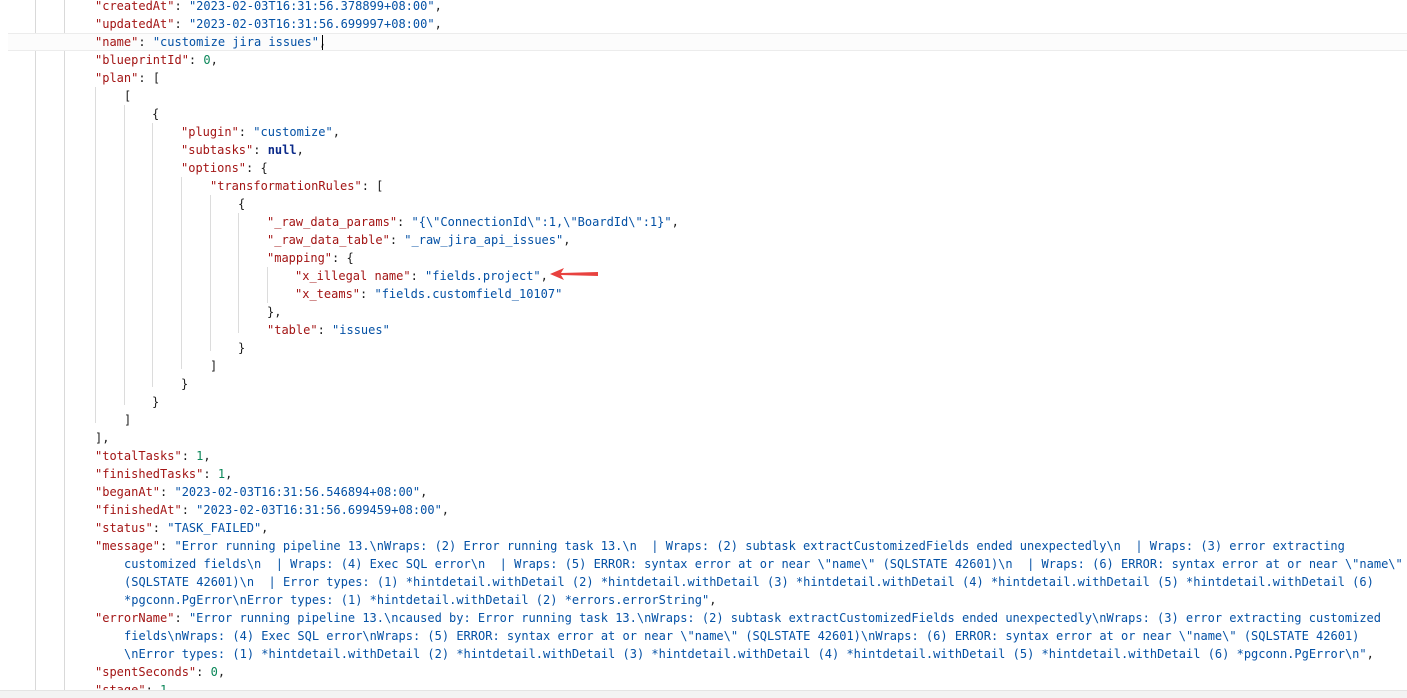 This screenshot has height=698, width=1407. Describe the element at coordinates (421, 276) in the screenshot. I see `code-line: "x_illegal name": "fields.project",` at that location.